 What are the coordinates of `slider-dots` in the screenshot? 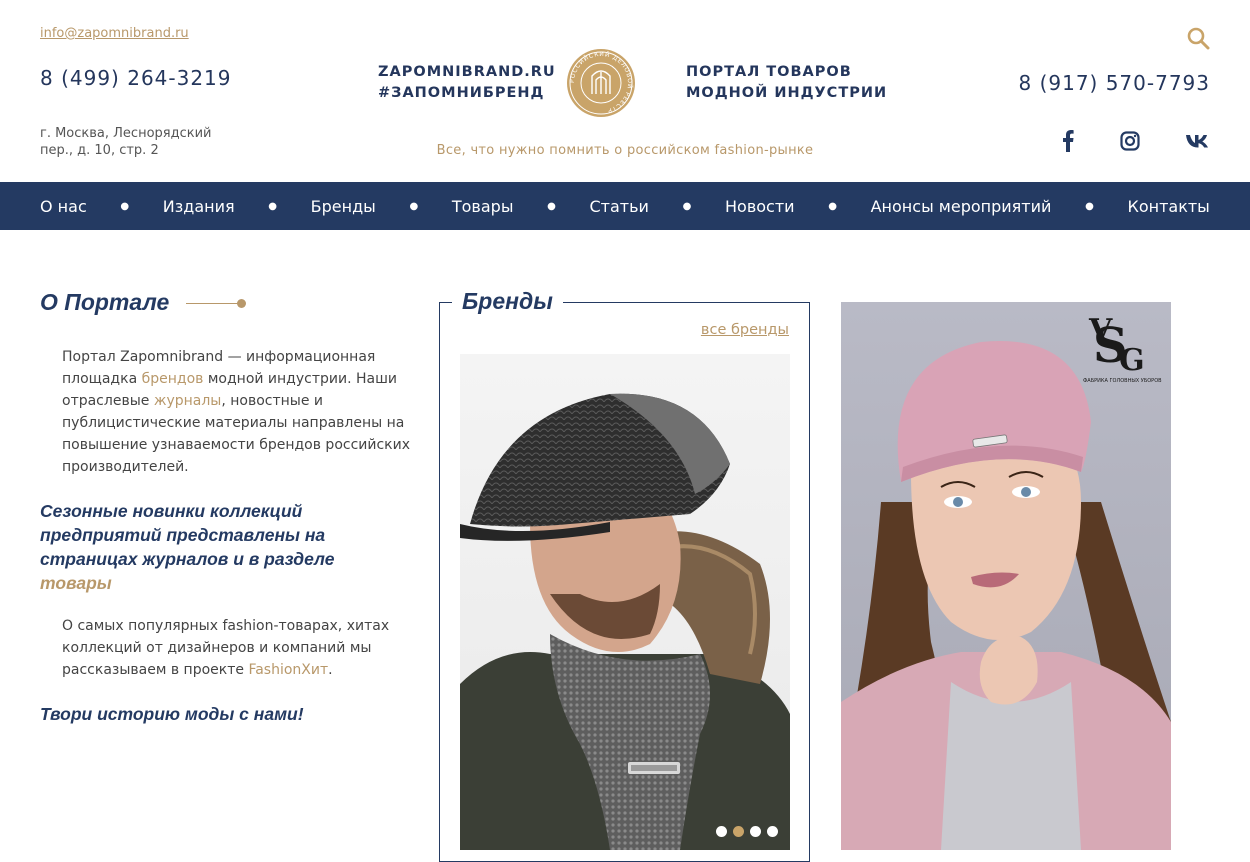 It's located at (747, 831).